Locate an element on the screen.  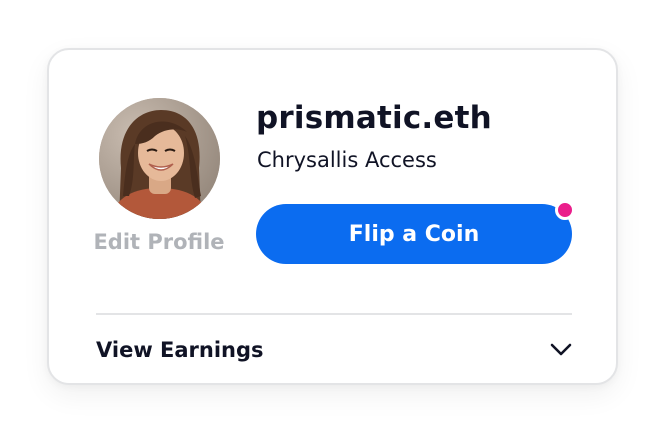
avatar is located at coordinates (159, 158).